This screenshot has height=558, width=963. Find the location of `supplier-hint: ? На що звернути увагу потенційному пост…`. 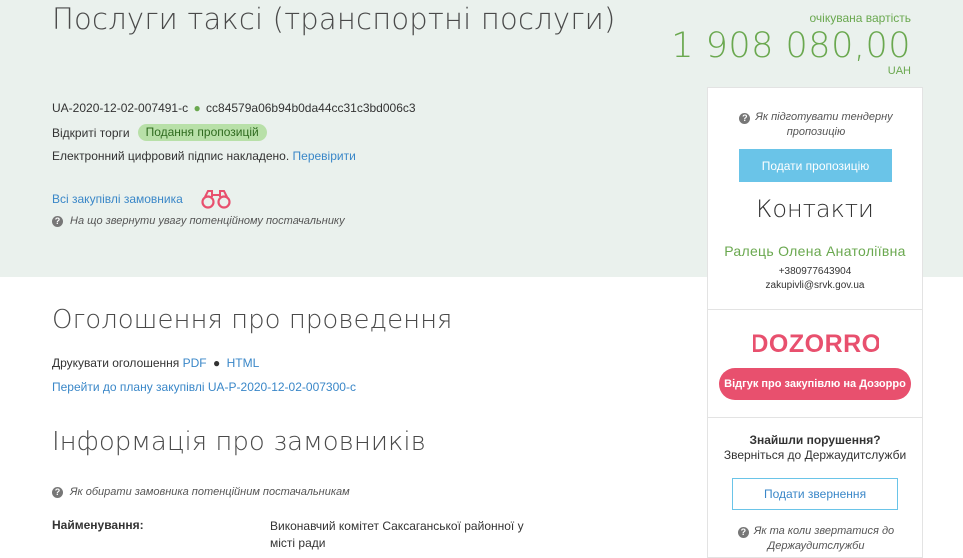

supplier-hint: ? На що звернути увагу потенційному пост… is located at coordinates (198, 221).